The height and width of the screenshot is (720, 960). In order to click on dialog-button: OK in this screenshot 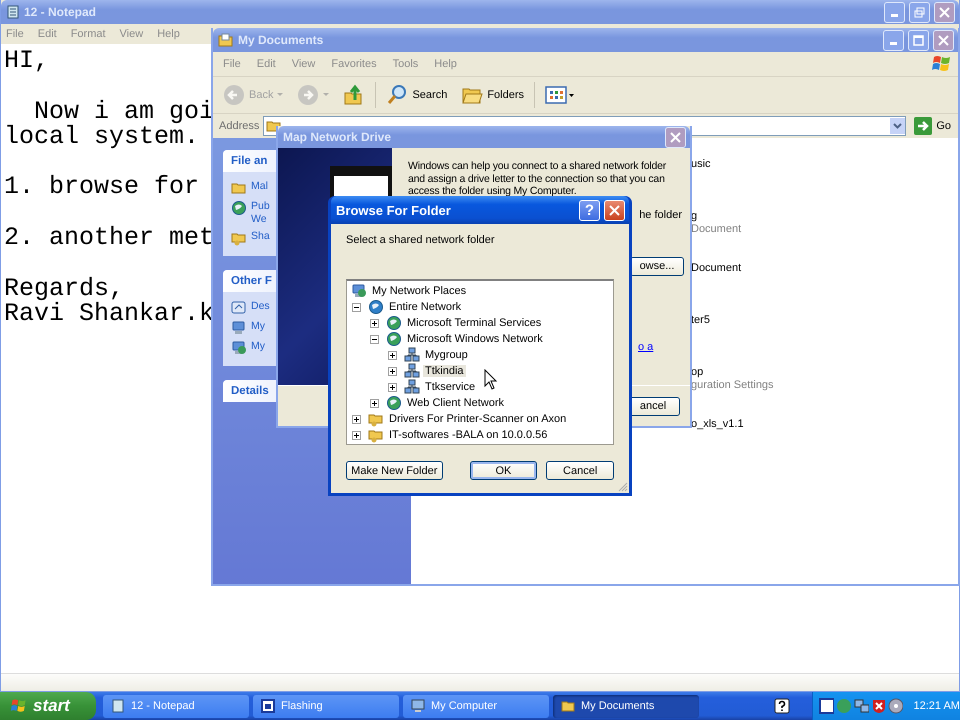, I will do `click(504, 470)`.